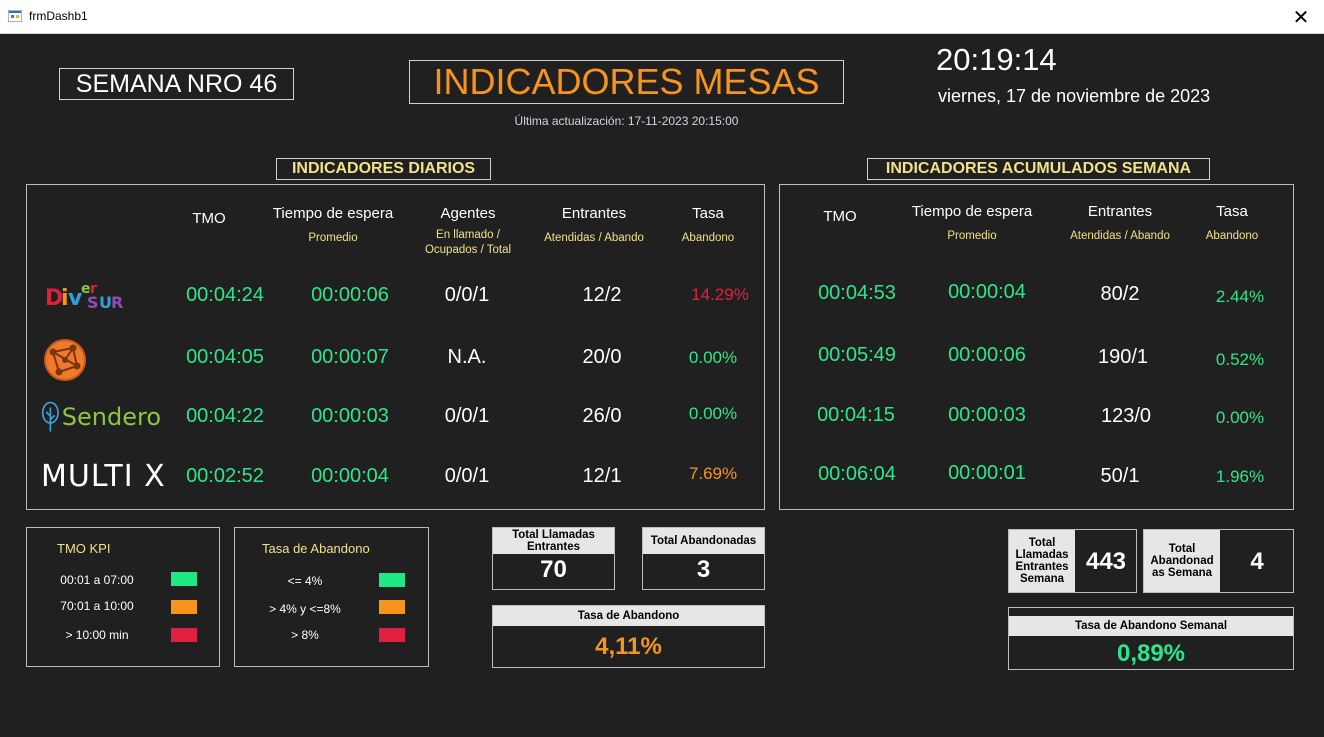 The image size is (1324, 737). What do you see at coordinates (97, 635) in the screenshot?
I see `tmo-kpi-item-label: > 10:00 min` at bounding box center [97, 635].